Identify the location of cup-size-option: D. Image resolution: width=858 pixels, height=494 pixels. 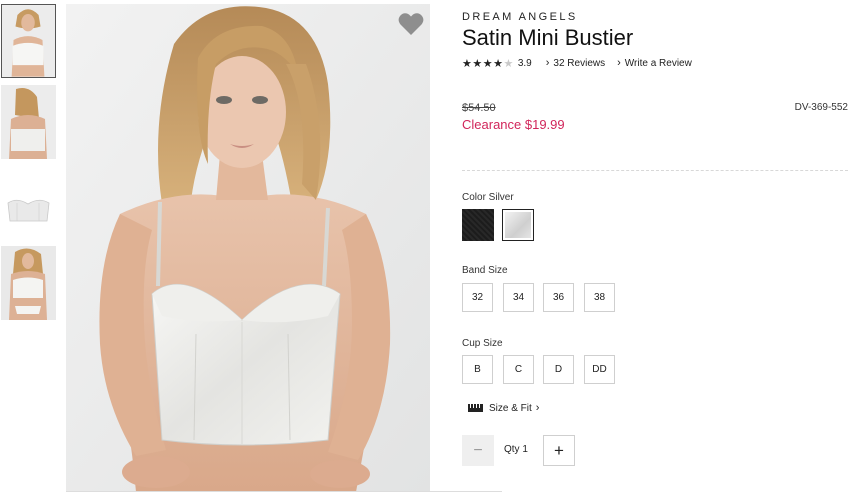
(558, 369).